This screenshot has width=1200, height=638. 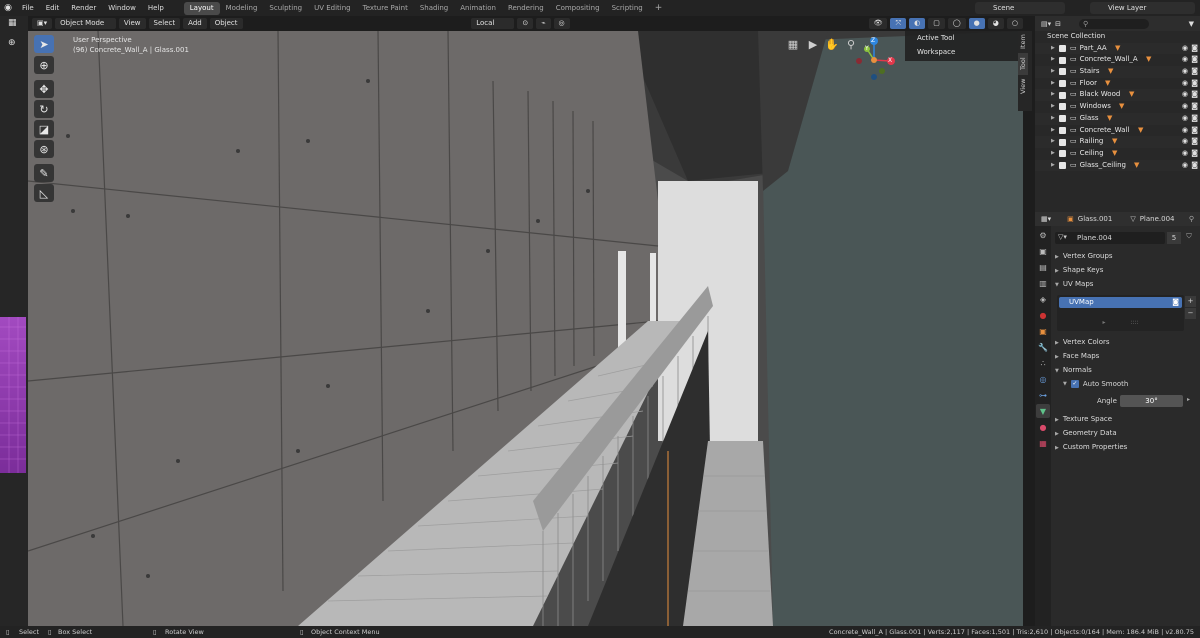 What do you see at coordinates (1117, 107) in the screenshot?
I see `outliner-row: ▶ ▭ Windows ◉ ◙ ▼` at bounding box center [1117, 107].